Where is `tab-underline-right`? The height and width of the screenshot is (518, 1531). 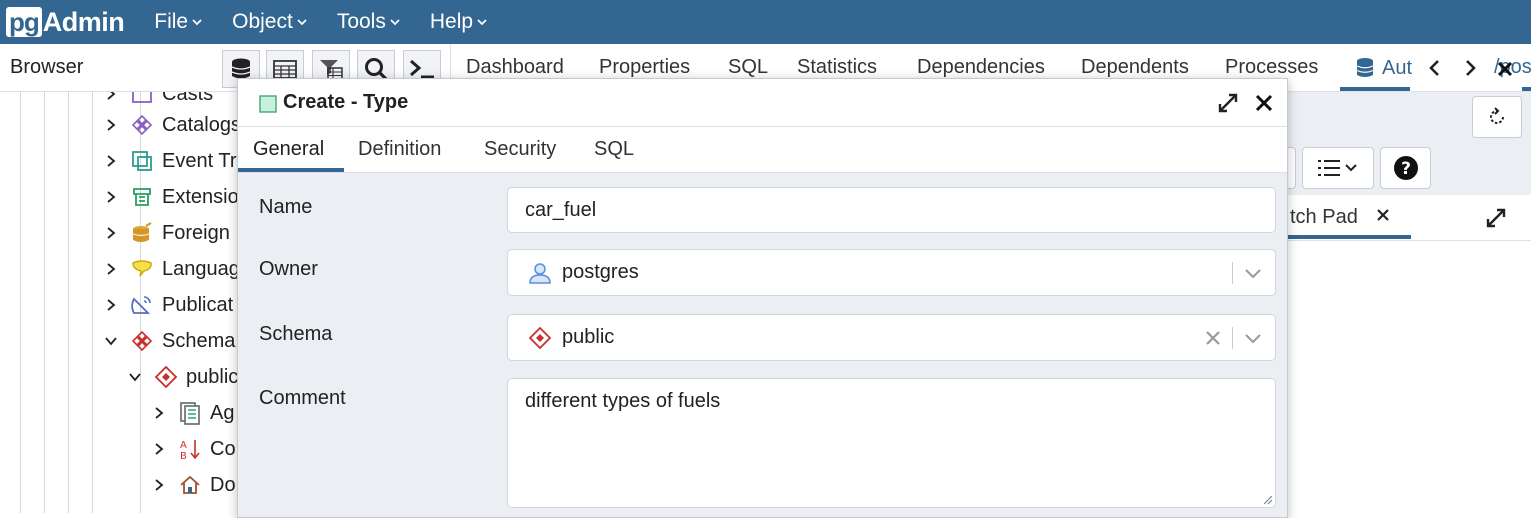
tab-underline-right is located at coordinates (1526, 89).